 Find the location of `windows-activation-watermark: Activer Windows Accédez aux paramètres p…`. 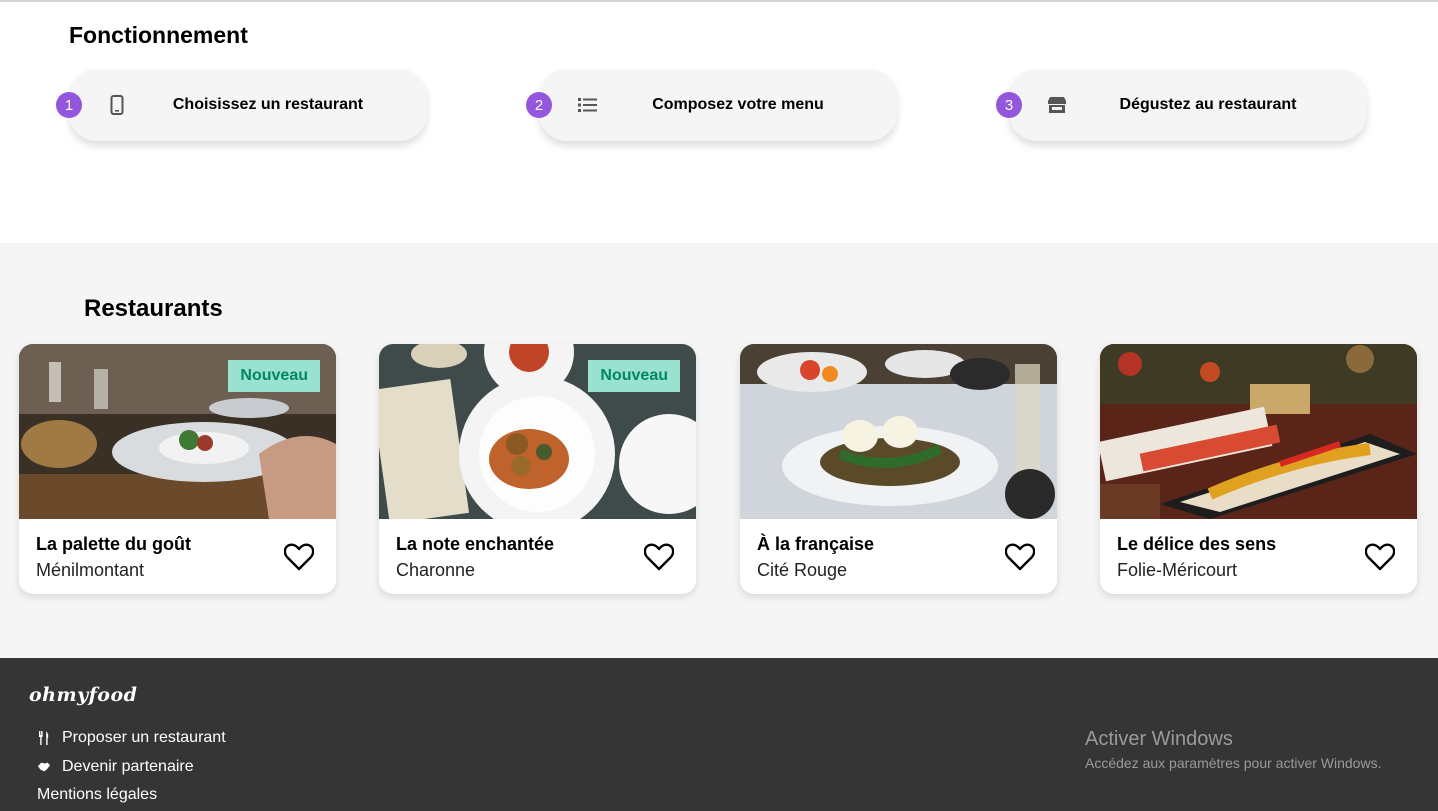

windows-activation-watermark: Activer Windows Accédez aux paramètres p… is located at coordinates (1233, 749).